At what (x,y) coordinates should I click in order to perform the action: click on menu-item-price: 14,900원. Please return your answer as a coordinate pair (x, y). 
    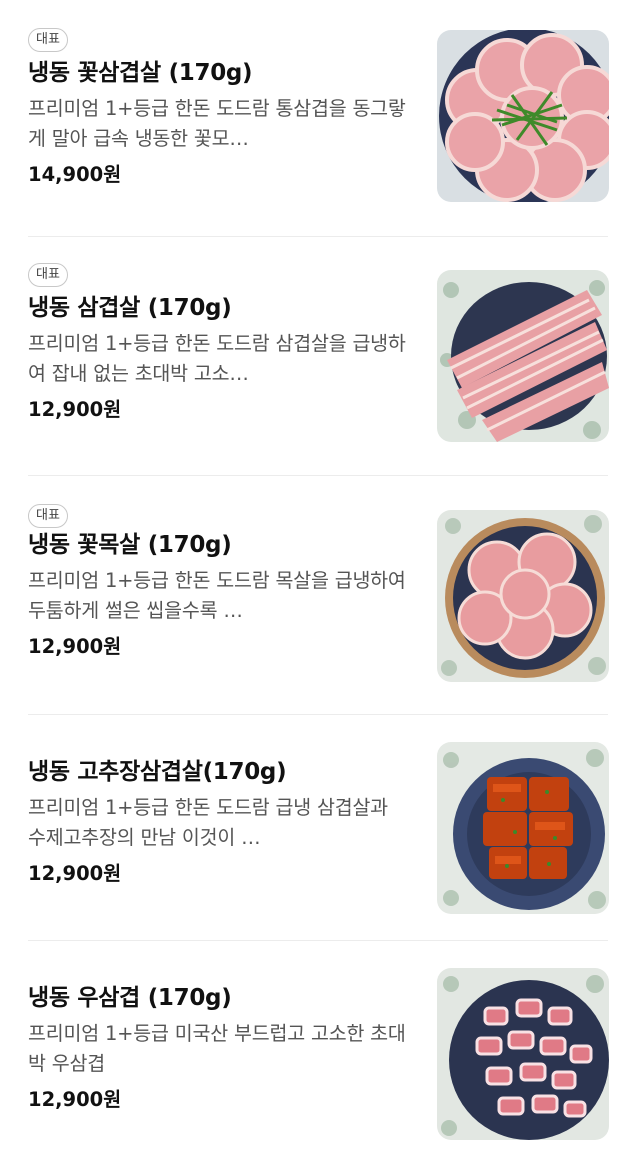
    Looking at the image, I should click on (75, 174).